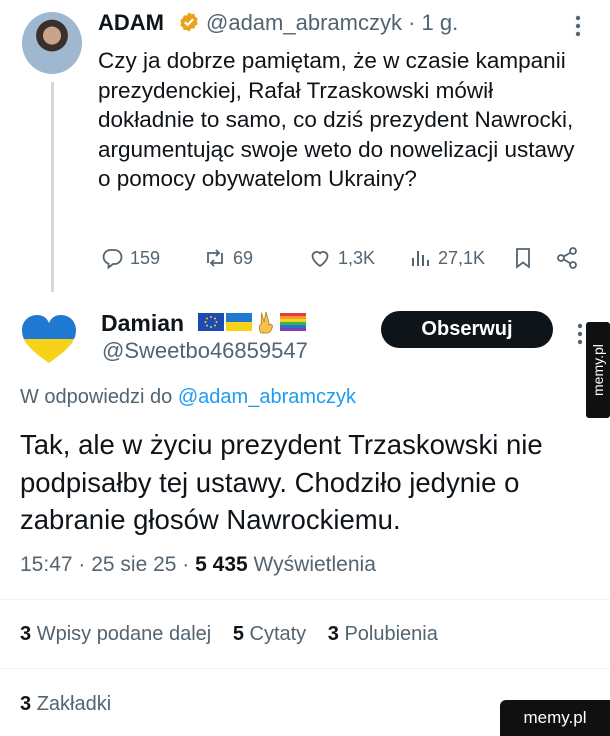 Image resolution: width=610 pixels, height=736 pixels. What do you see at coordinates (124, 634) in the screenshot?
I see `reposts-label: Wpisy podane dalej` at bounding box center [124, 634].